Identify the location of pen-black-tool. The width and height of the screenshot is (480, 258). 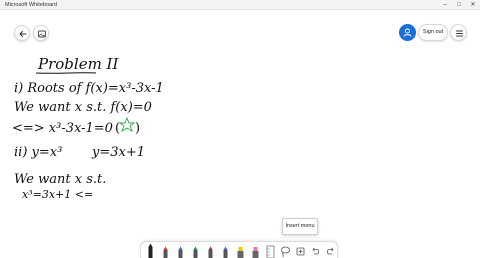
(150, 250).